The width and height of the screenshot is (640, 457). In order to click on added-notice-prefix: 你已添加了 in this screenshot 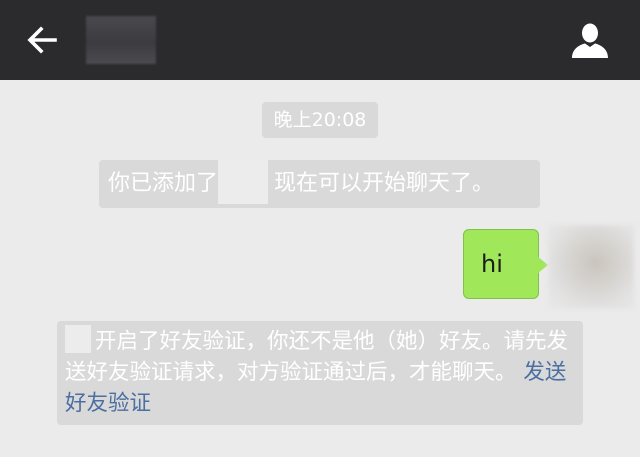, I will do `click(163, 183)`.